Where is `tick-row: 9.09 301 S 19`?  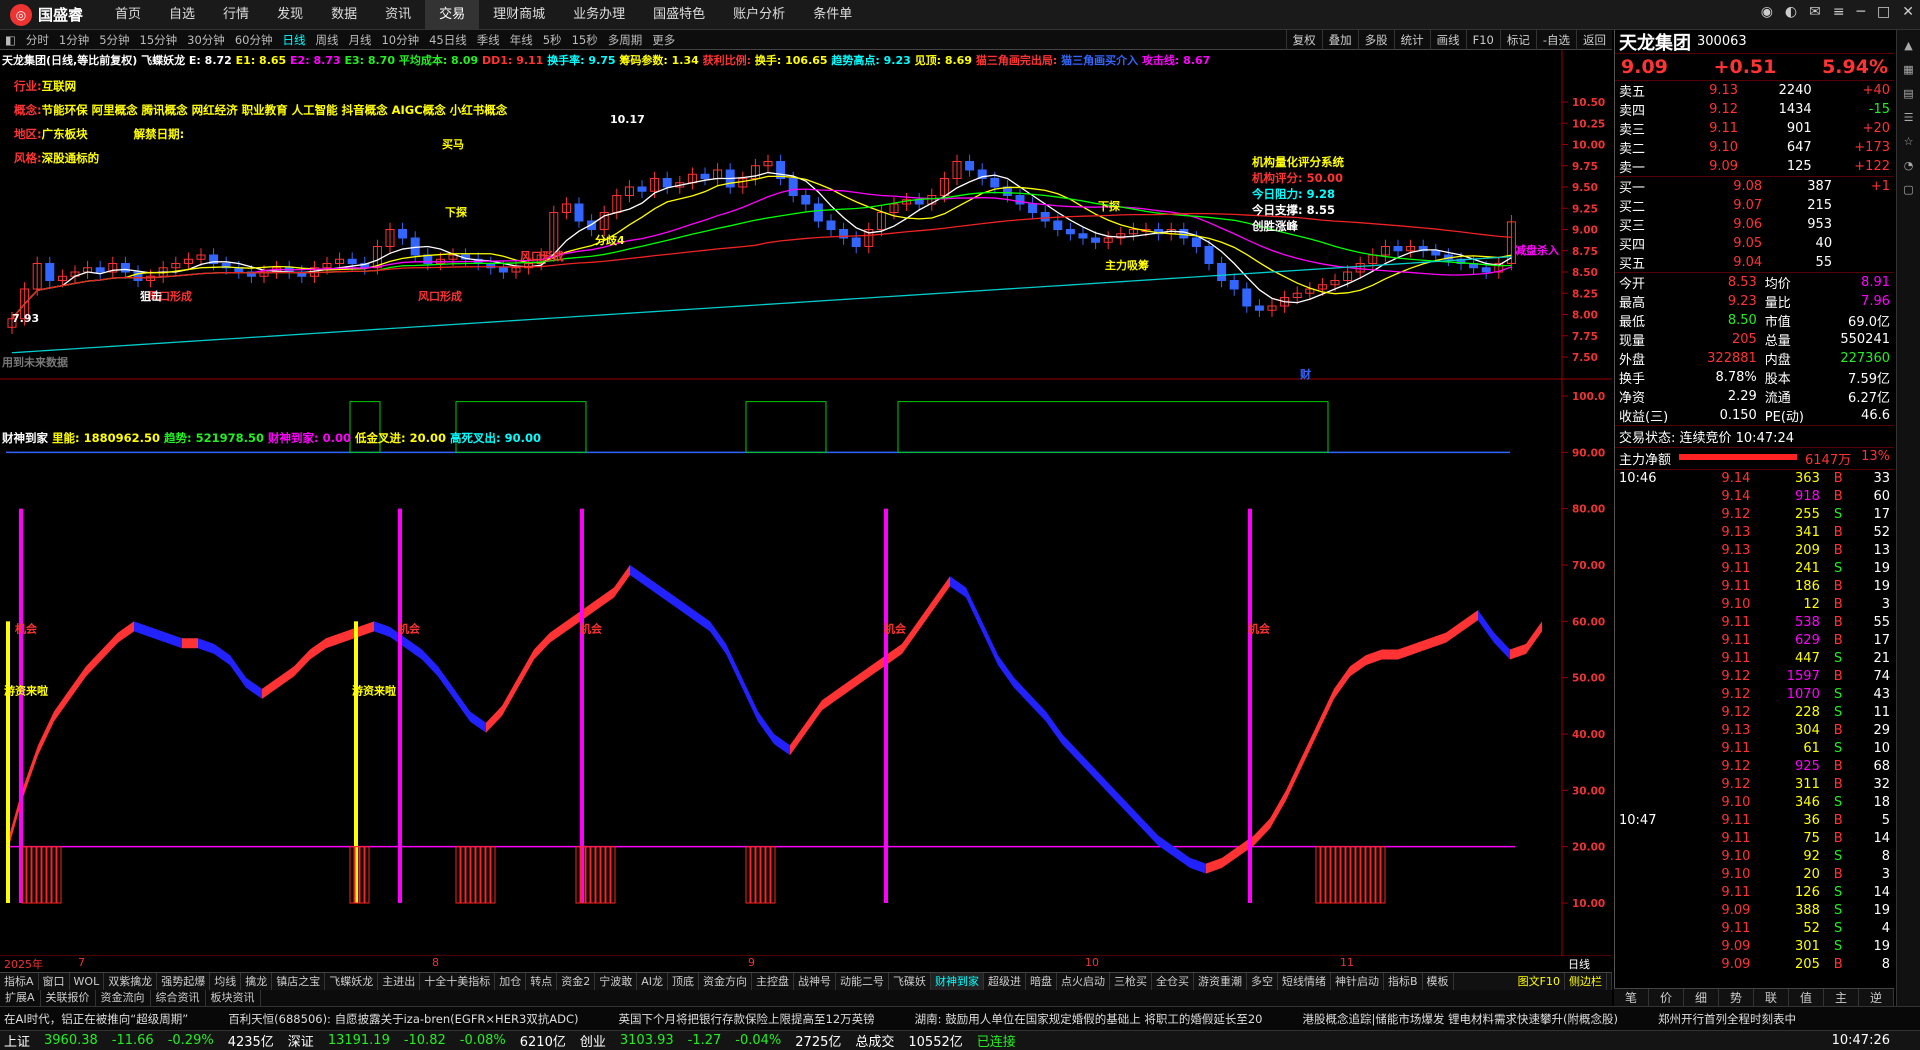
tick-row: 9.09 301 S 19 is located at coordinates (1754, 947).